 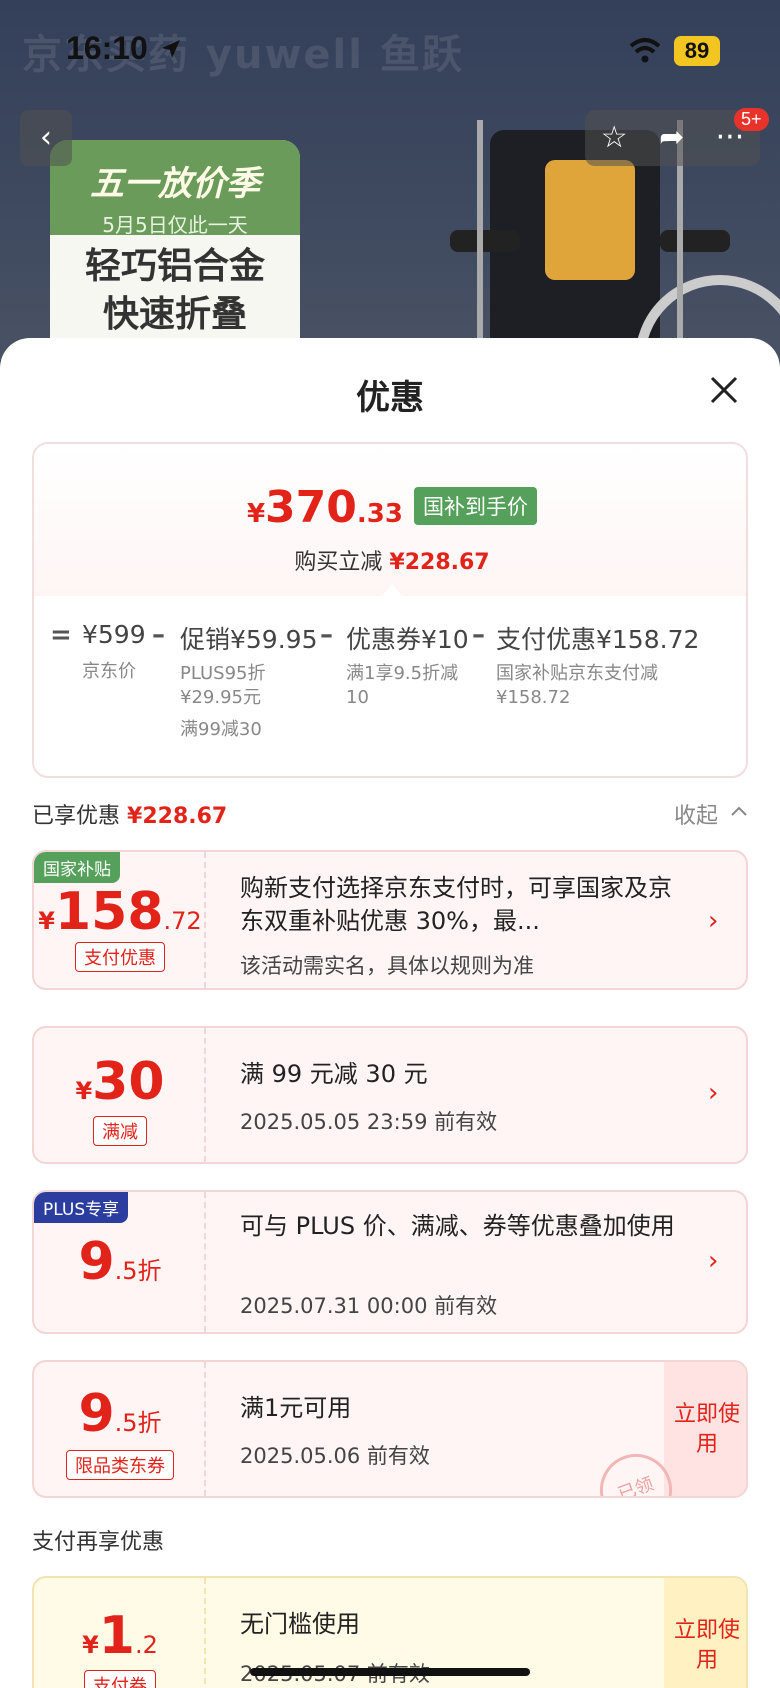 What do you see at coordinates (751, 119) in the screenshot?
I see `message-badge: 5+` at bounding box center [751, 119].